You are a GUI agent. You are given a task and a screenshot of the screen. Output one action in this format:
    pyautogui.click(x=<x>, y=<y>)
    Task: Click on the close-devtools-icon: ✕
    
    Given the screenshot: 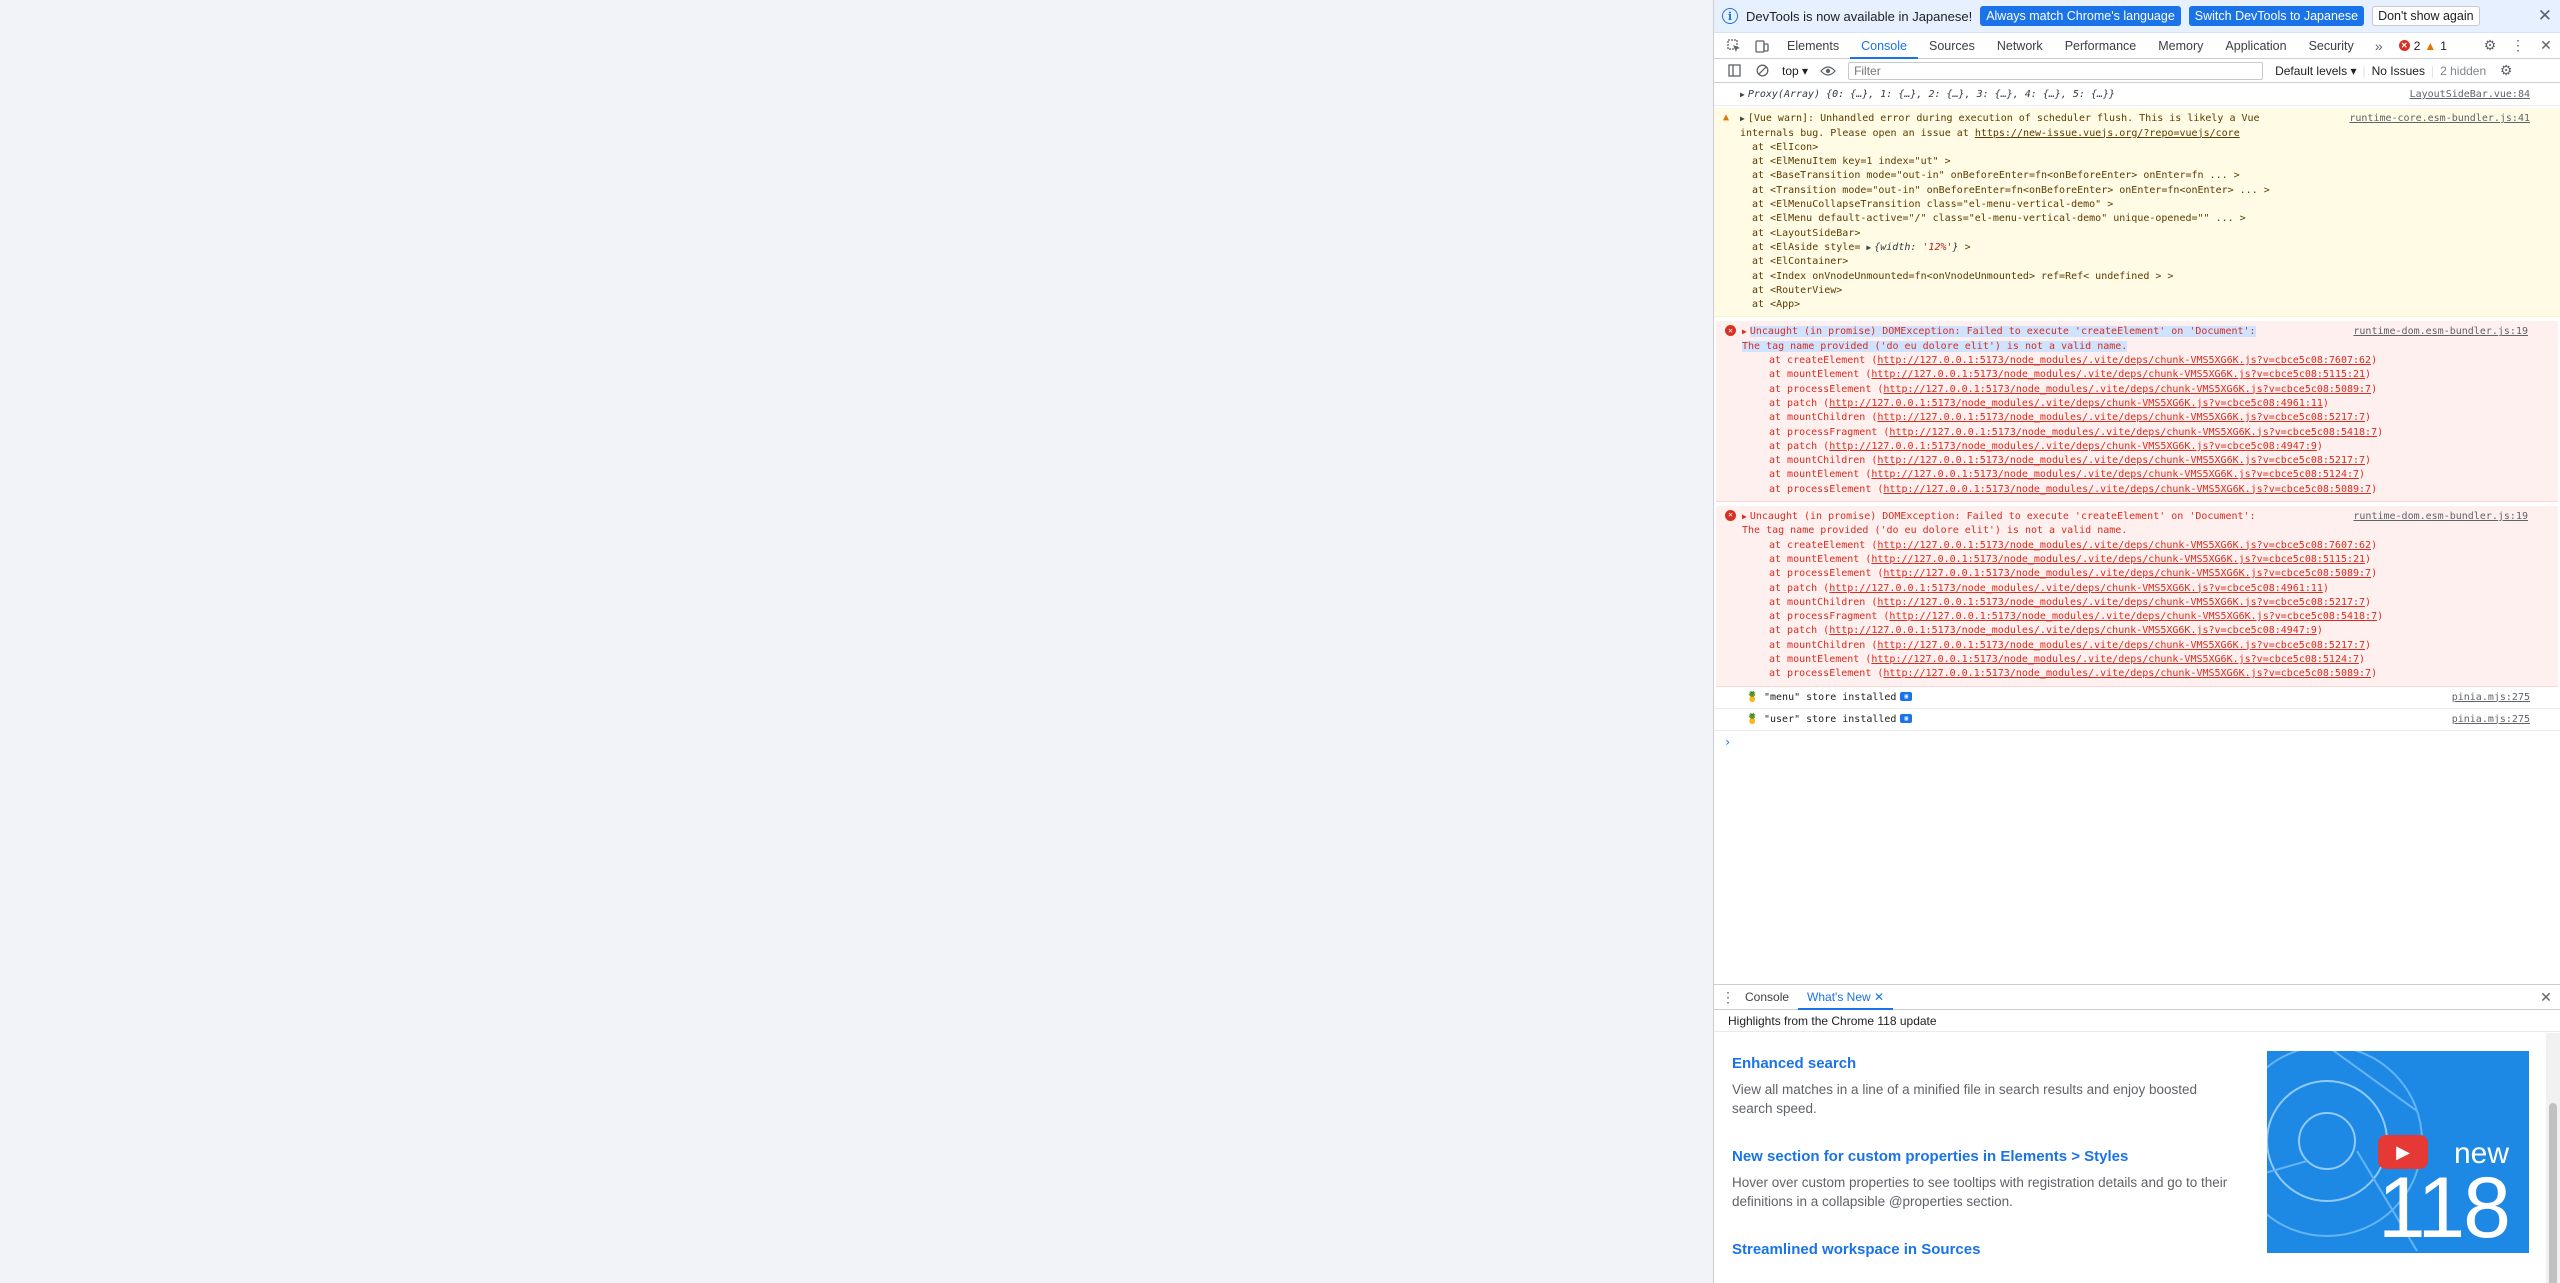 What is the action you would take?
    pyautogui.click(x=2546, y=46)
    